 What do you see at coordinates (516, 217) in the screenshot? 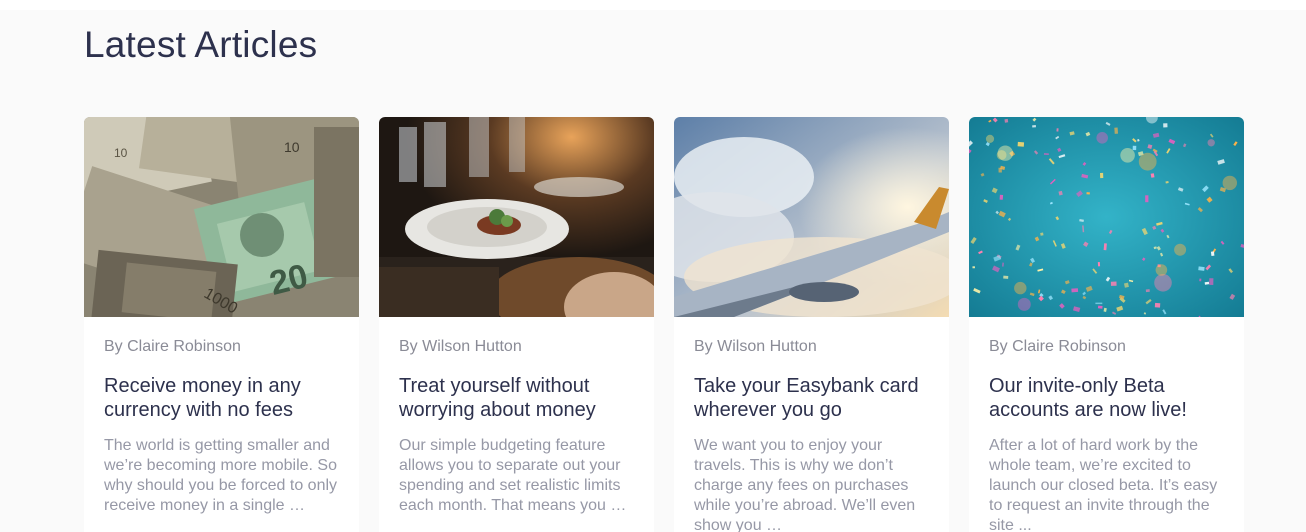
I see `restaurant-photo` at bounding box center [516, 217].